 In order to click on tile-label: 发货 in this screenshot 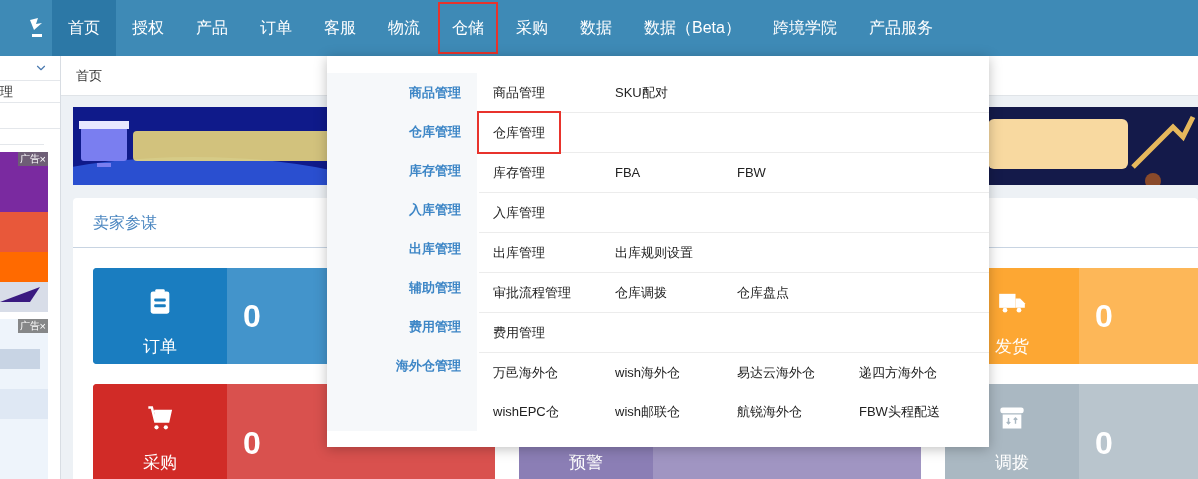, I will do `click(1012, 347)`.